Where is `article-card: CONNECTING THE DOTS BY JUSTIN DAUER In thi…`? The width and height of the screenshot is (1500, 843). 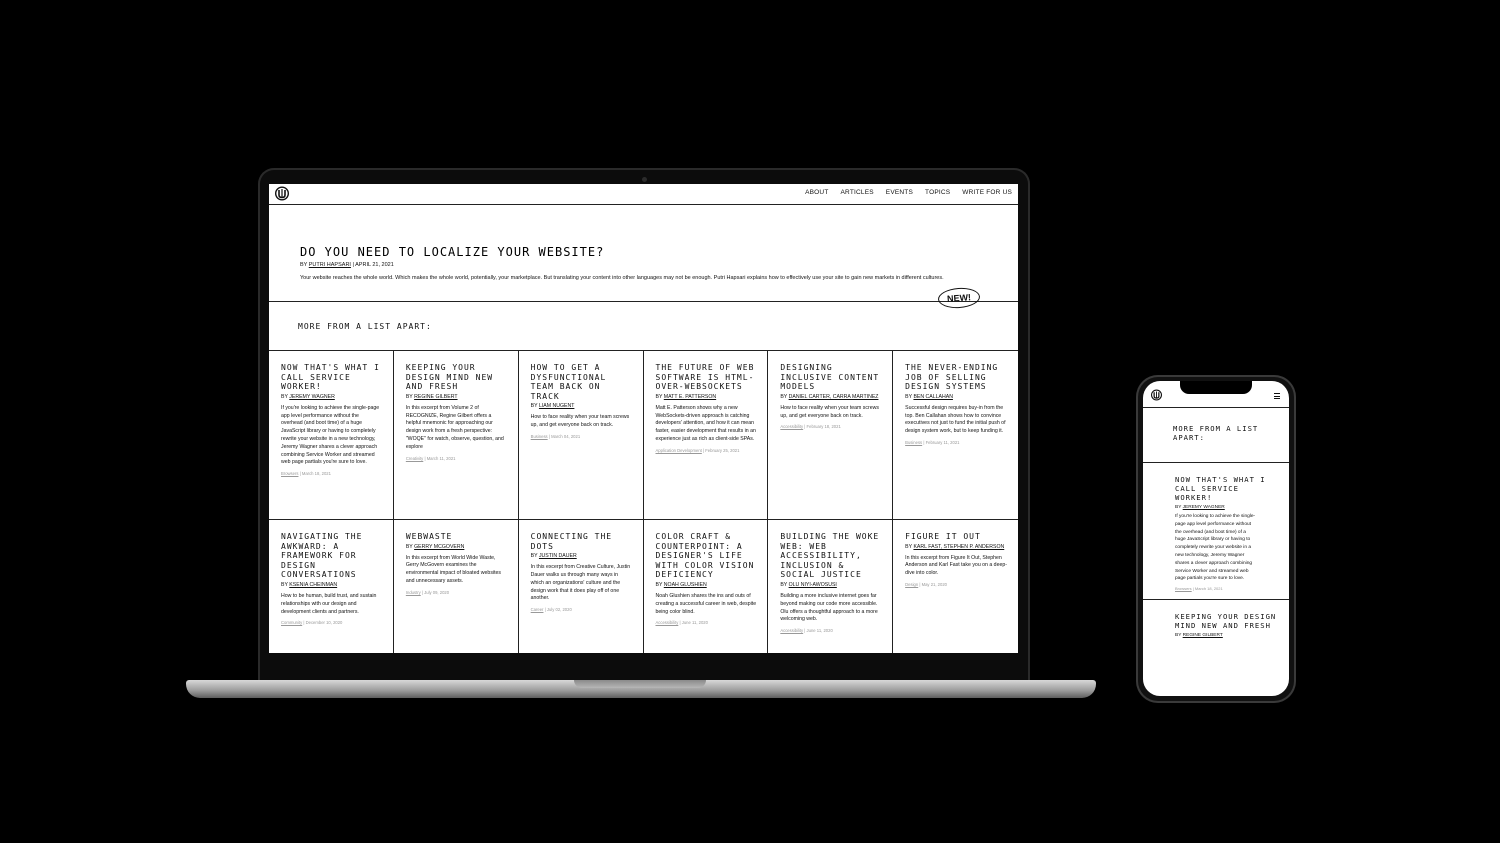
article-card: CONNECTING THE DOTS BY JUSTIN DAUER In thi… is located at coordinates (581, 586).